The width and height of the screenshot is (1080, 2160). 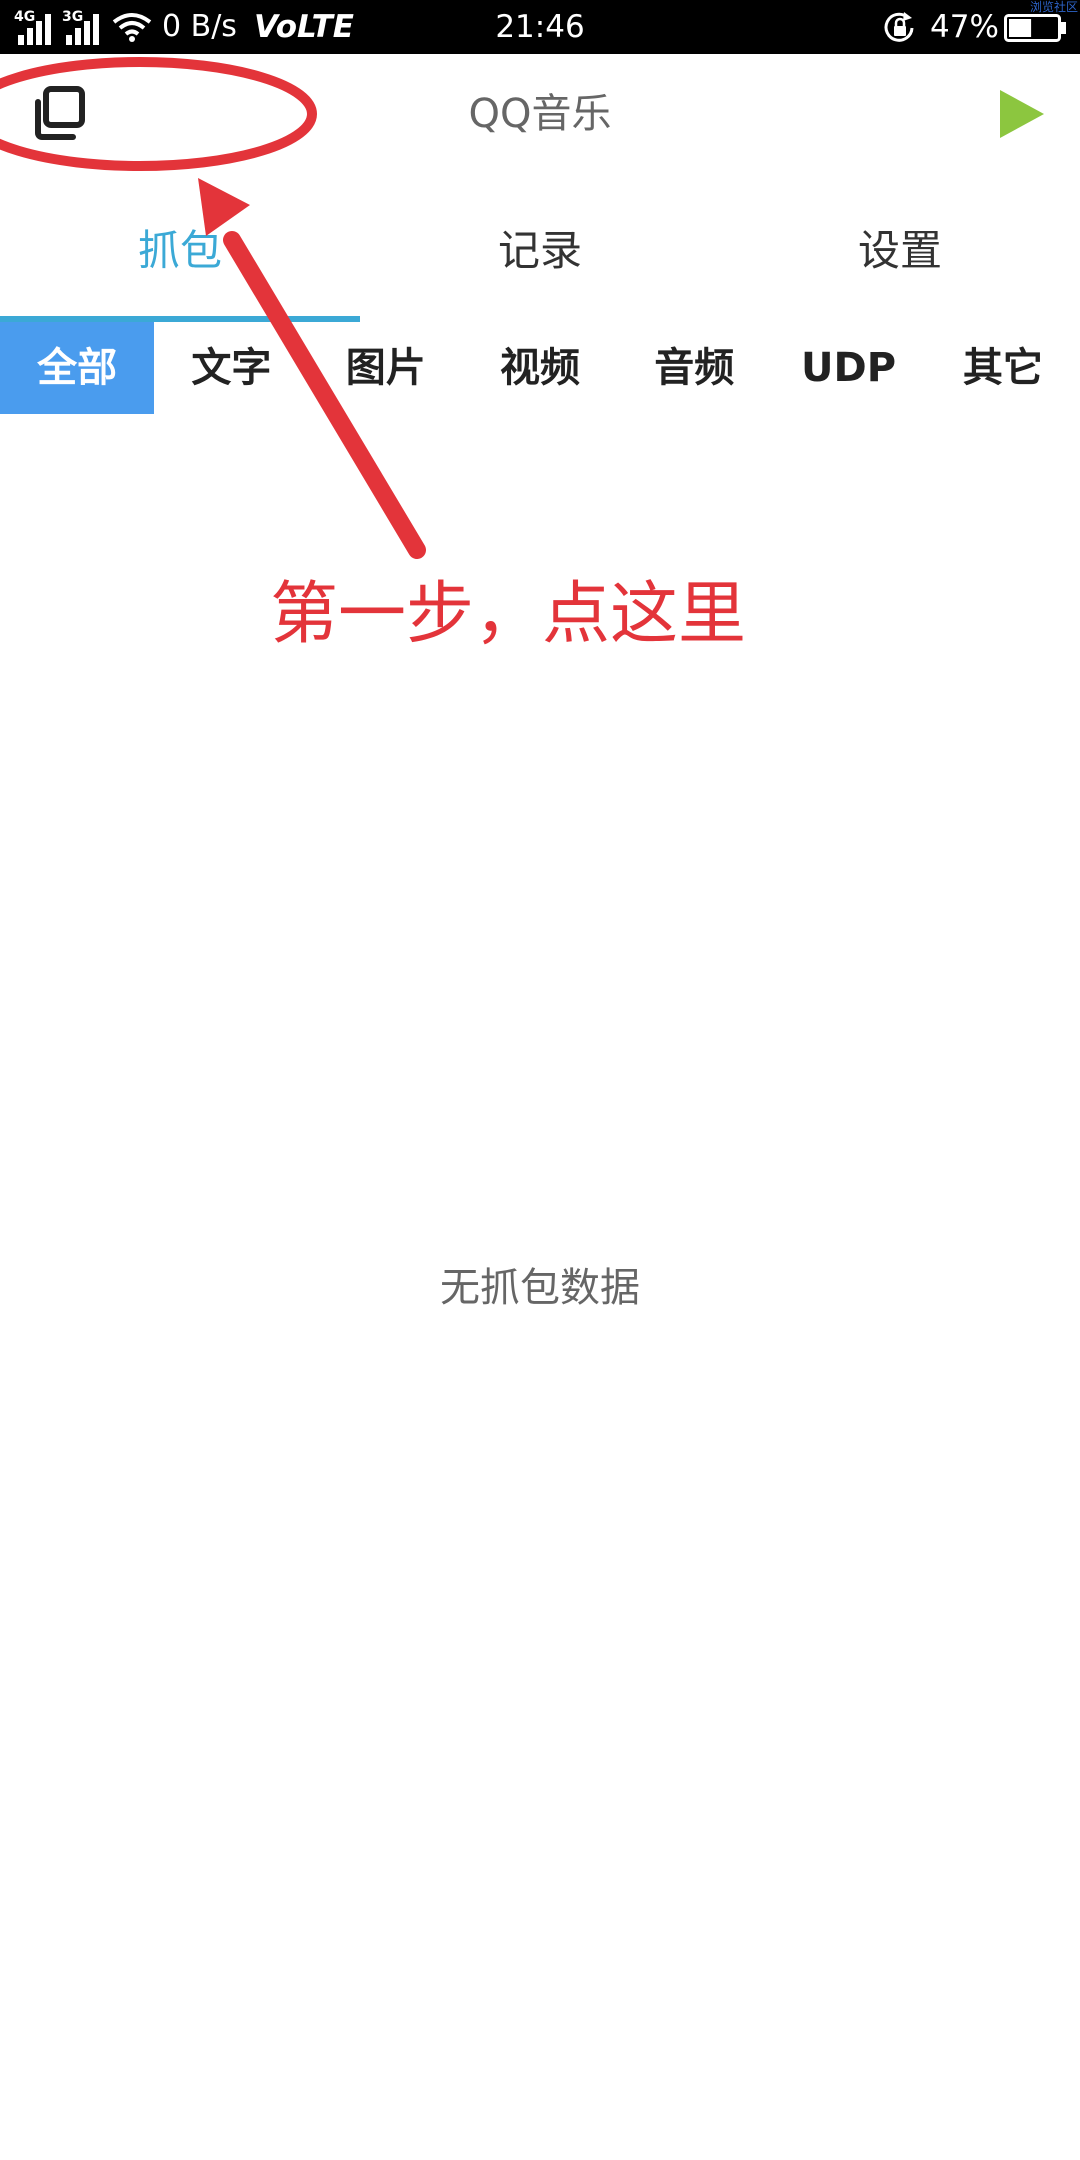 I want to click on copy-button, so click(x=60, y=114).